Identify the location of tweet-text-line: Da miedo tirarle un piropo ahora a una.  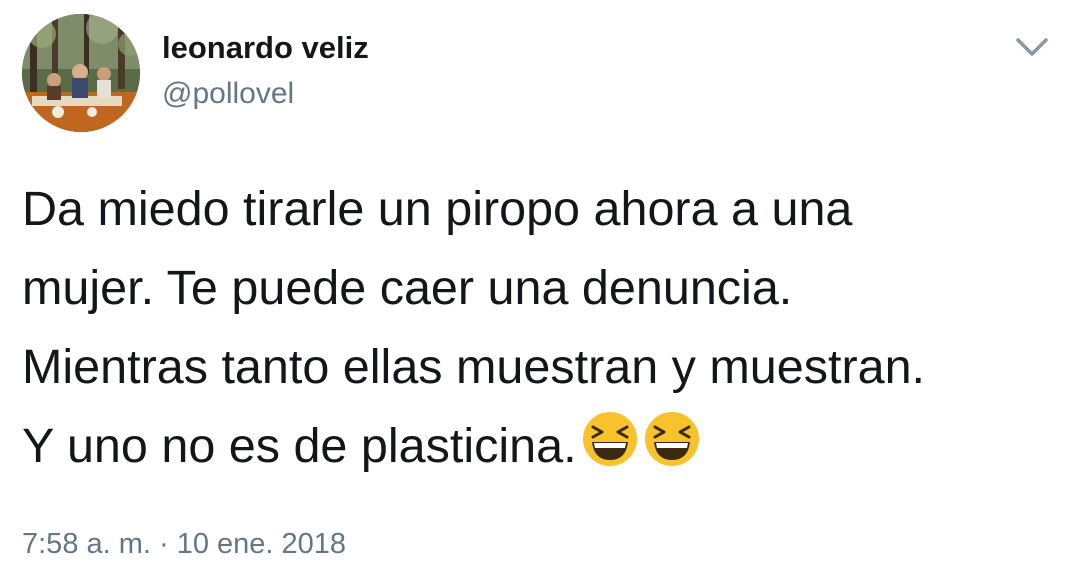
(437, 209).